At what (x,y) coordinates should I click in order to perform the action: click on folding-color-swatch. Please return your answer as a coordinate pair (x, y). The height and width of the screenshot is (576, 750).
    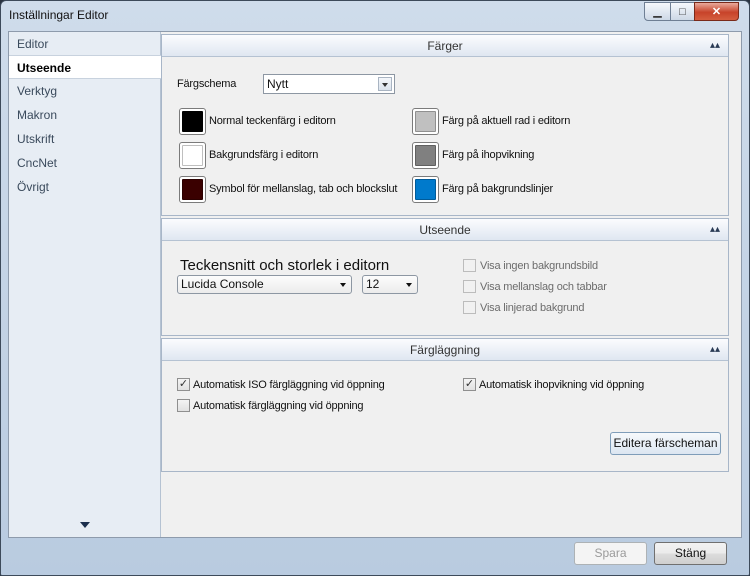
    Looking at the image, I should click on (425, 155).